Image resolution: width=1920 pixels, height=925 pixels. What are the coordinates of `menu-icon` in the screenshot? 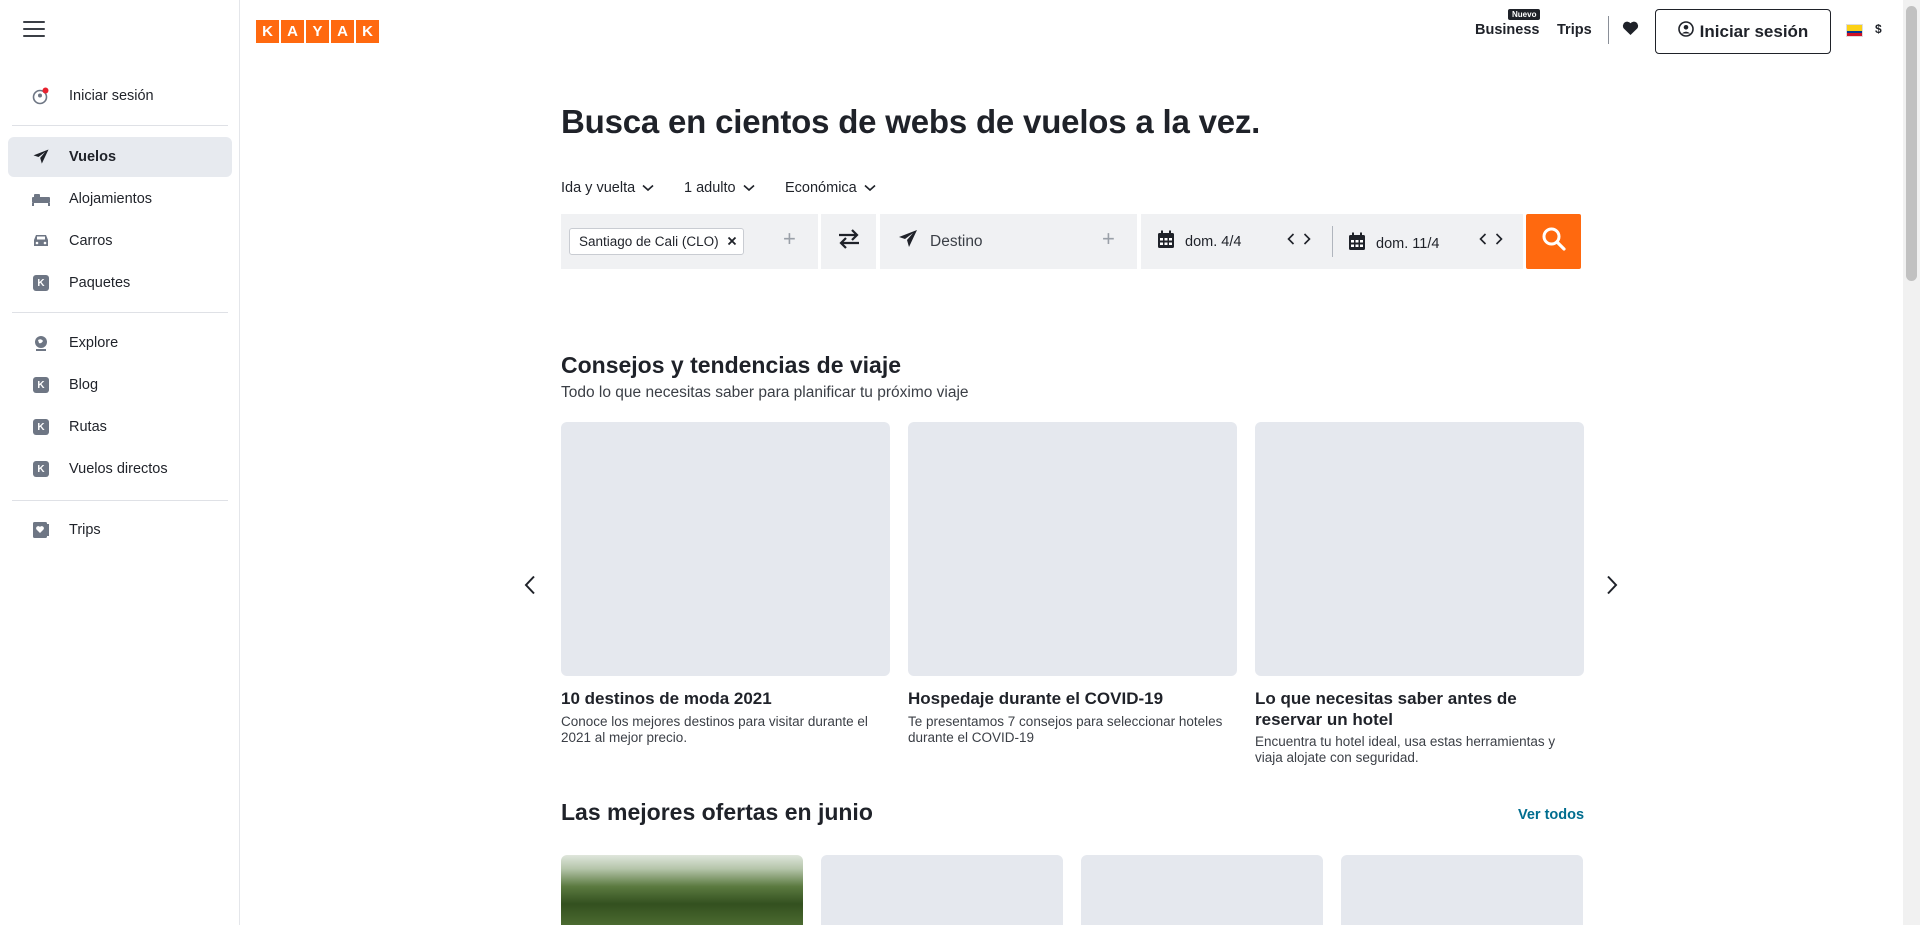 It's located at (34, 30).